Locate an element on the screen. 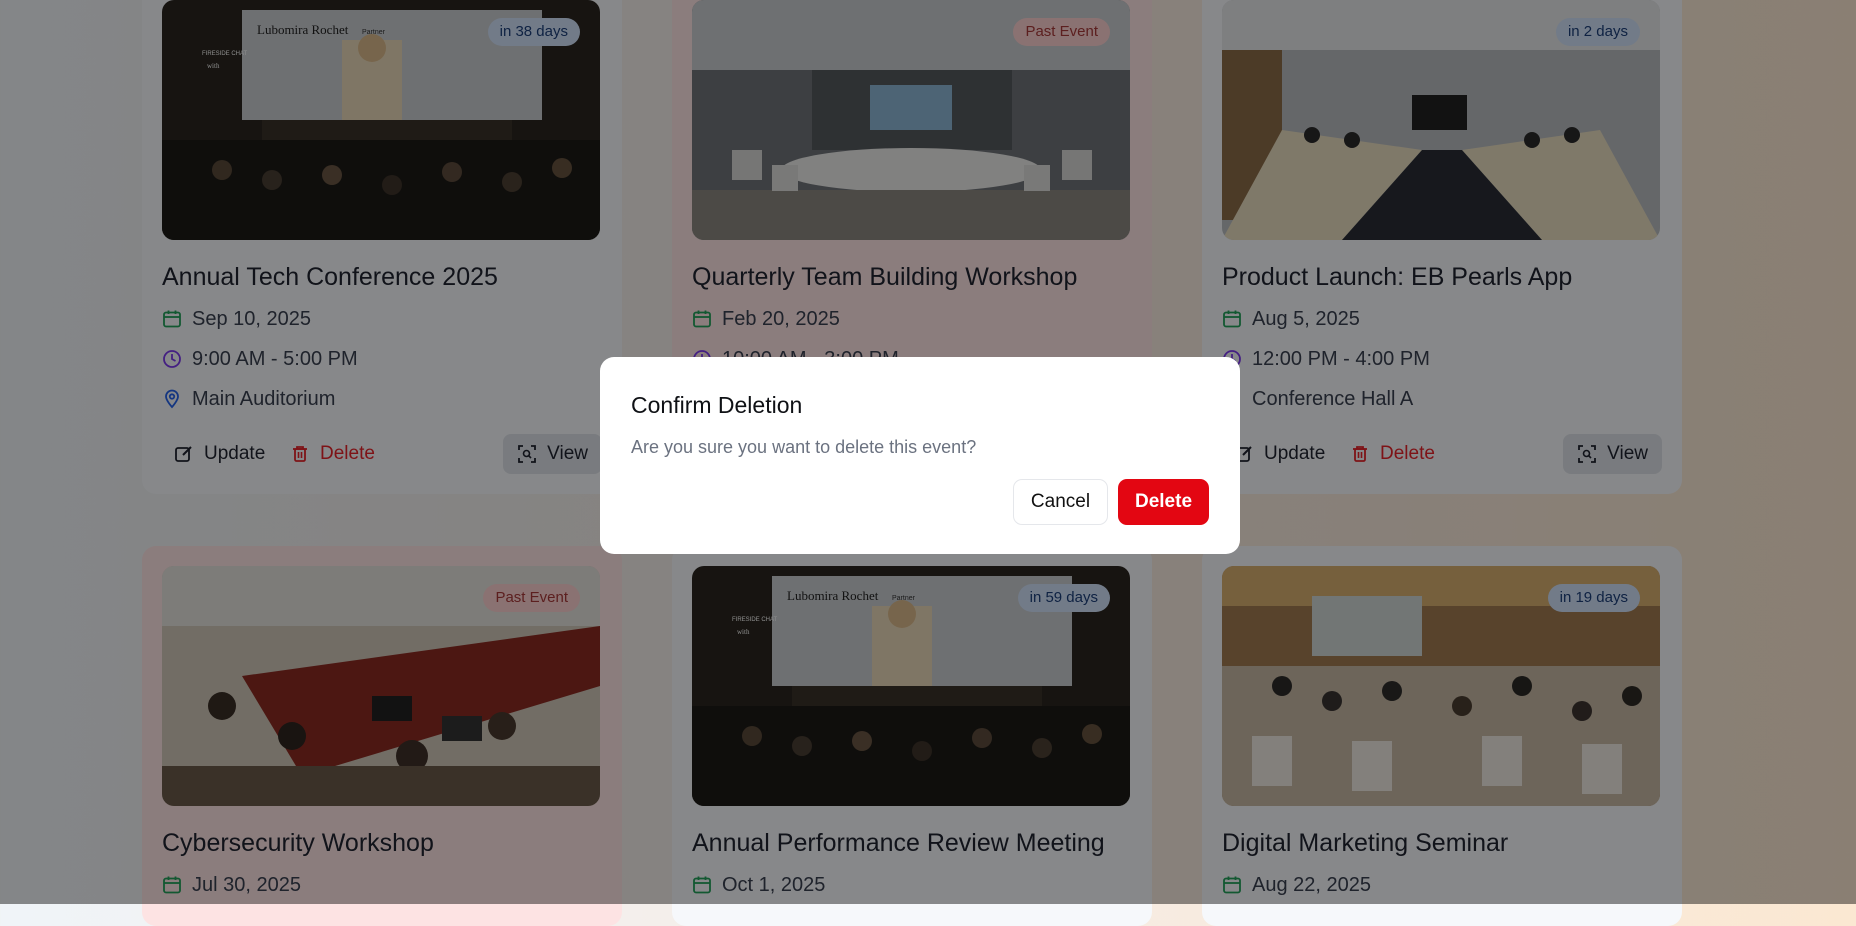  dialog-title: Confirm Deletion is located at coordinates (717, 405).